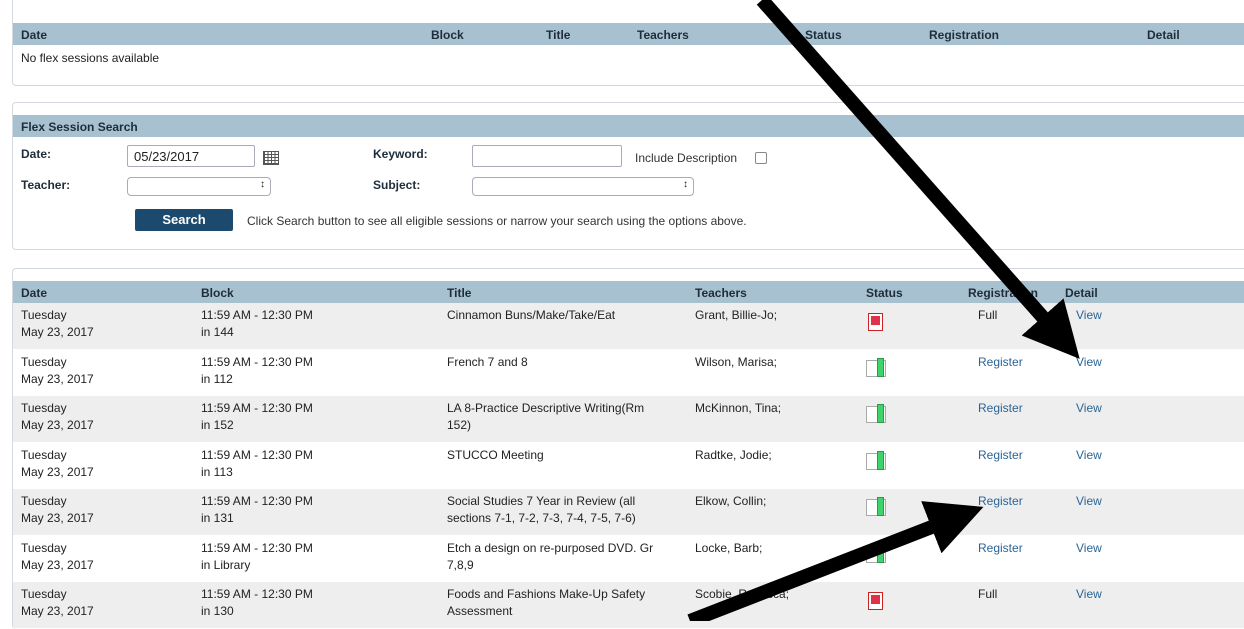 The width and height of the screenshot is (1244, 629). What do you see at coordinates (729, 547) in the screenshot?
I see `row-teacher: Locke, Barb;` at bounding box center [729, 547].